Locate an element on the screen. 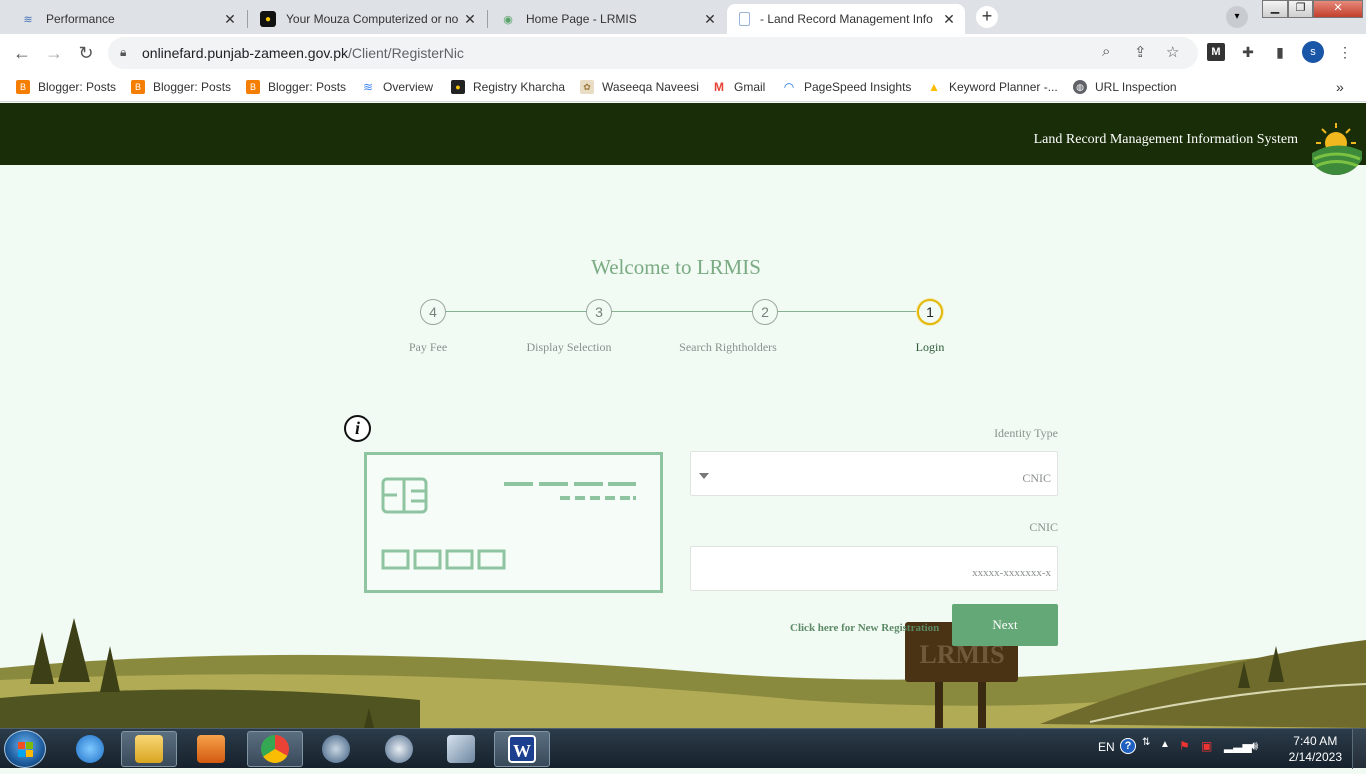 The width and height of the screenshot is (1366, 774). step-circle-login-active: 1 is located at coordinates (930, 312).